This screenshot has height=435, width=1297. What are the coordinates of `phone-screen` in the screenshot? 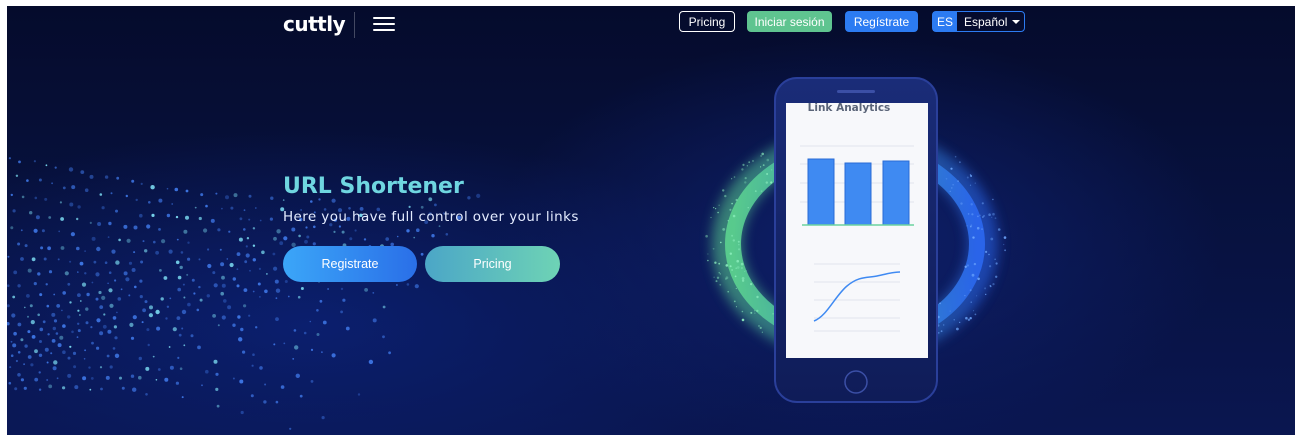 It's located at (857, 230).